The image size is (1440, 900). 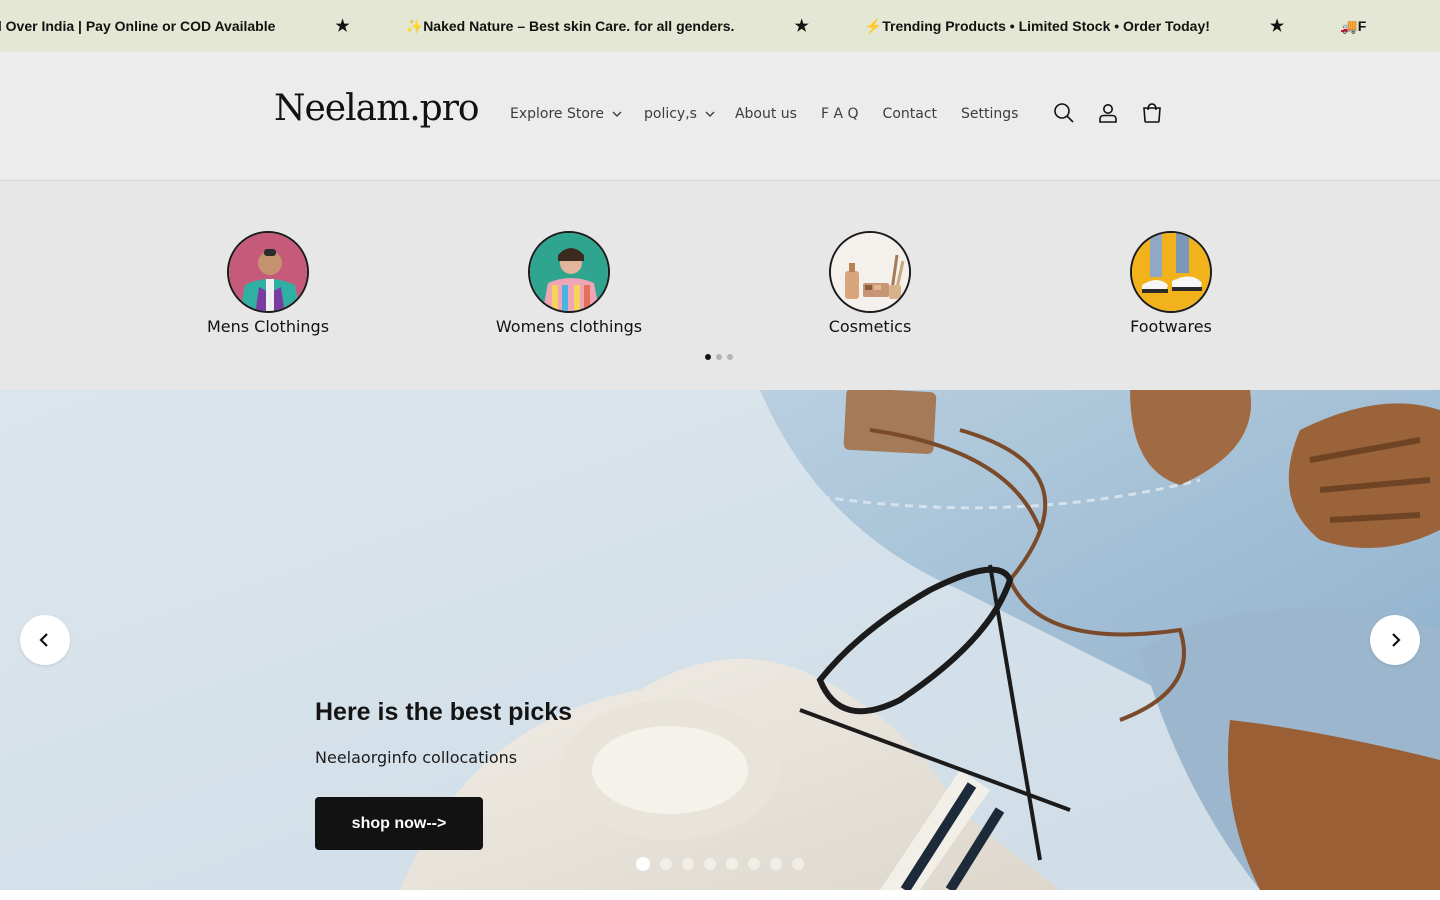 I want to click on next-slide-button, so click(x=1395, y=640).